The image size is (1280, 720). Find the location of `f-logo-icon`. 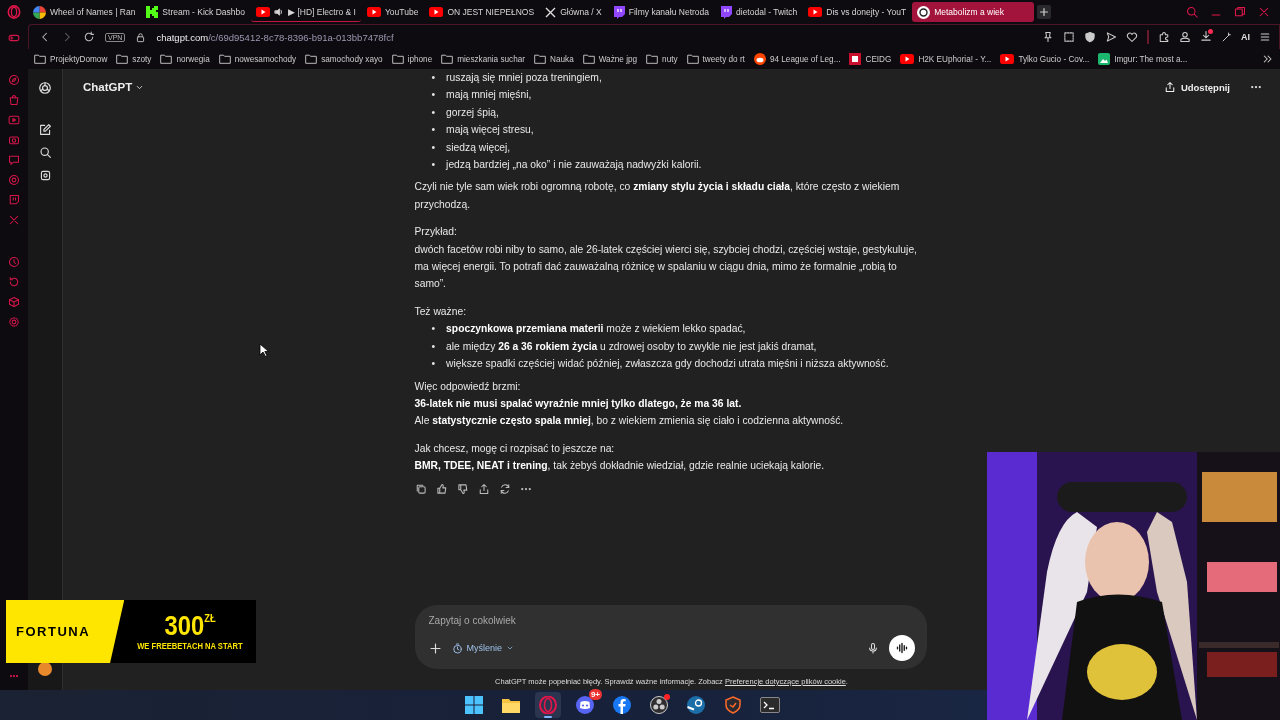

f-logo-icon is located at coordinates (622, 705).